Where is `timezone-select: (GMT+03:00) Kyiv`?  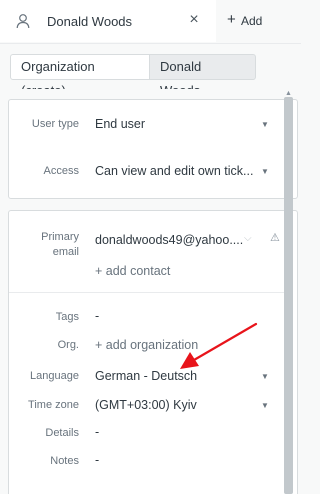
timezone-select: (GMT+03:00) Kyiv is located at coordinates (146, 405).